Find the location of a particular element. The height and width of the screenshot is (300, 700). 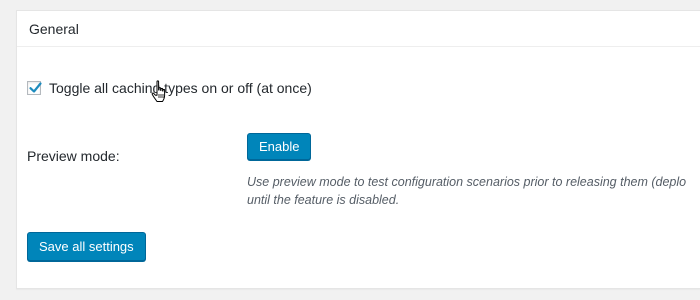

toggle-all-checkbox is located at coordinates (34, 88).